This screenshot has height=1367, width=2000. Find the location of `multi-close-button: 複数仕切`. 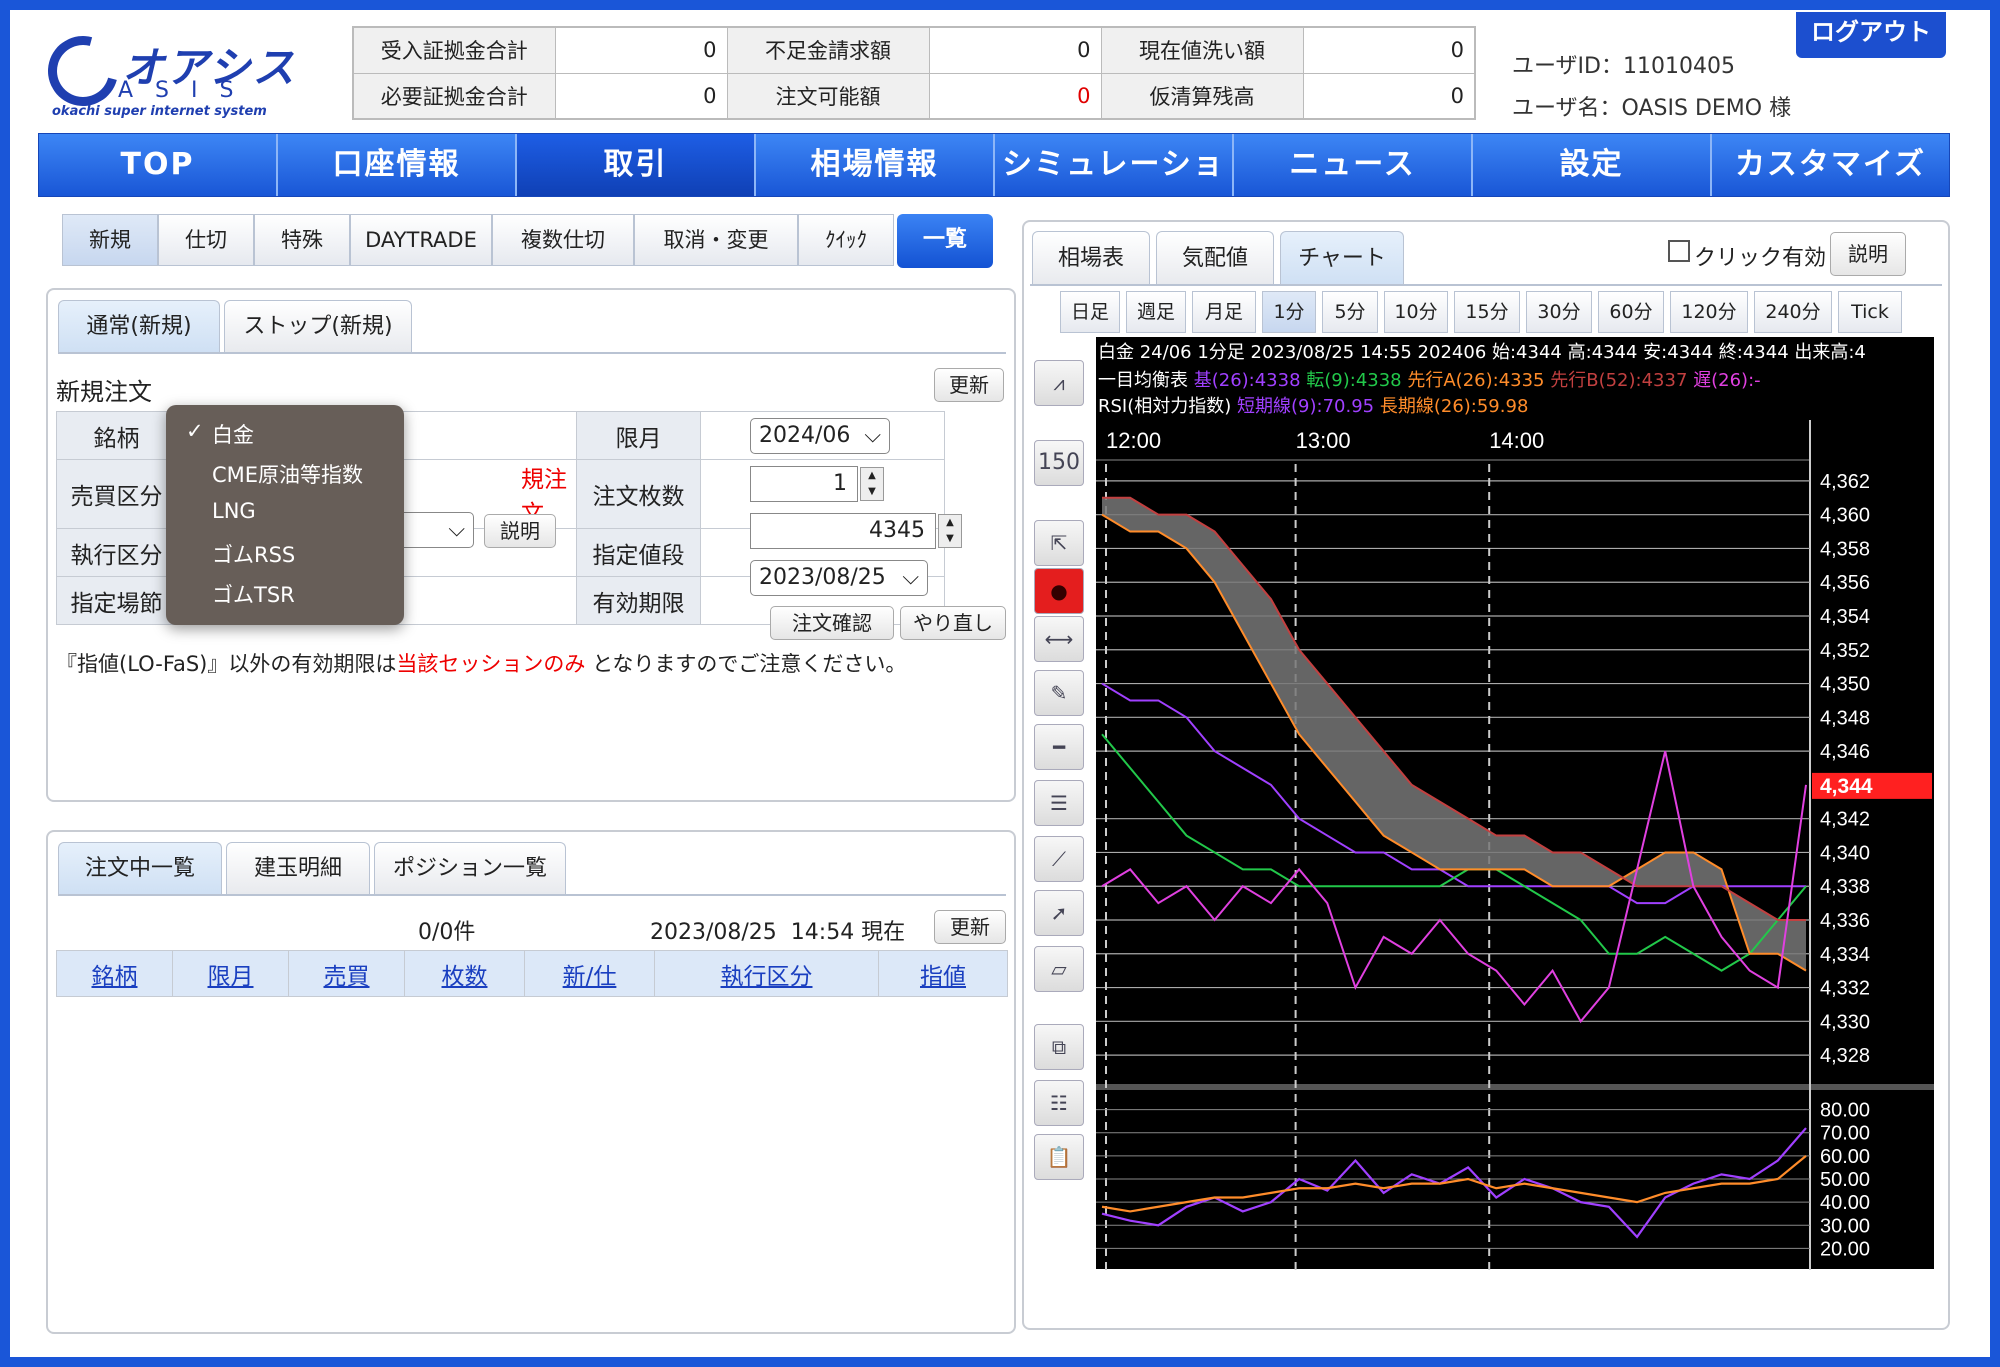

multi-close-button: 複数仕切 is located at coordinates (563, 240).